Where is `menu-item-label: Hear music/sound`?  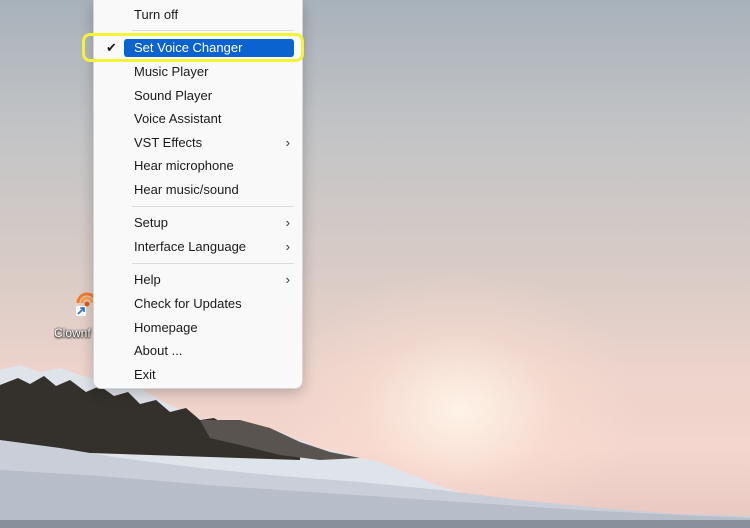
menu-item-label: Hear music/sound is located at coordinates (186, 189).